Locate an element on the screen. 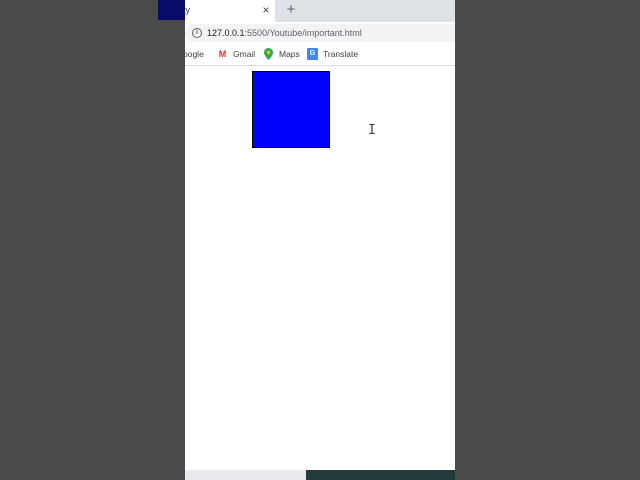  bookmark-translate: G Translate is located at coordinates (332, 54).